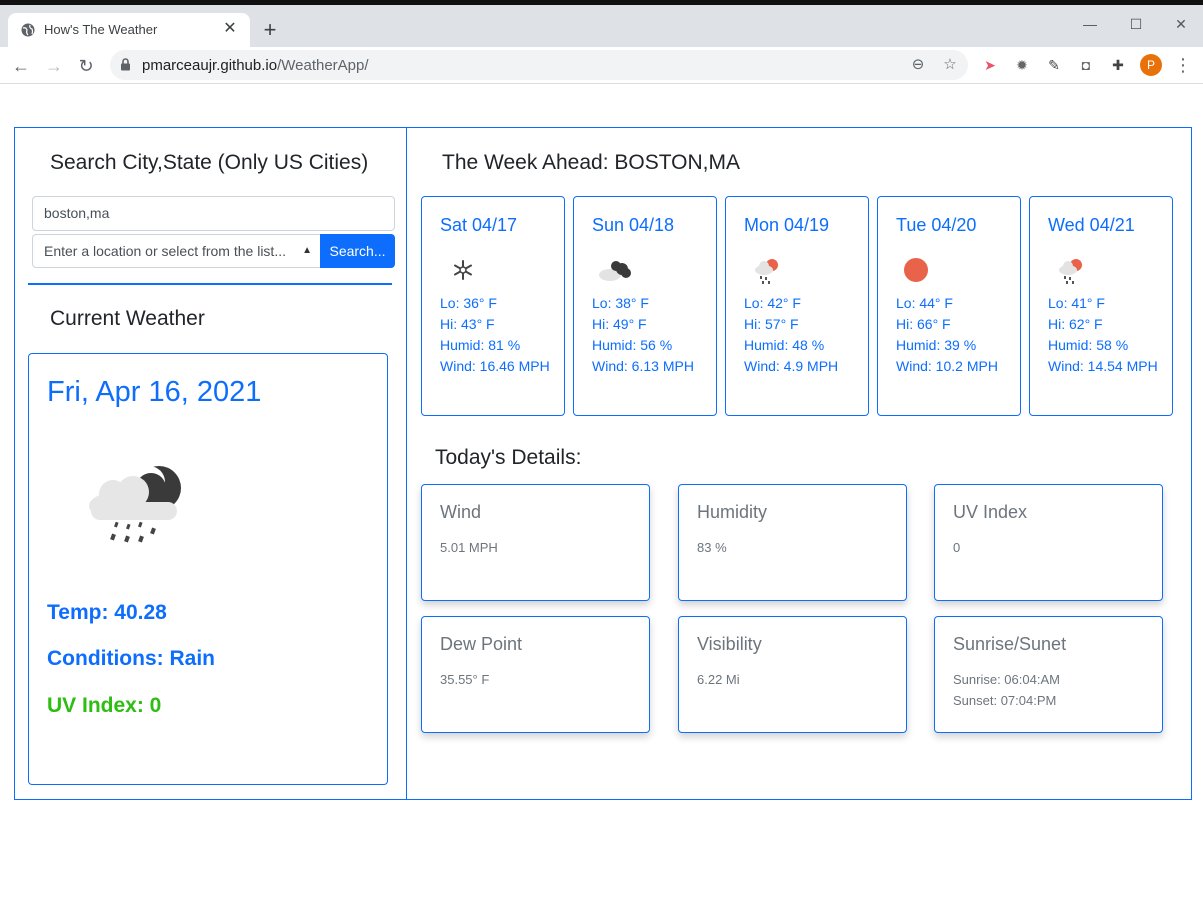 Image resolution: width=1203 pixels, height=897 pixels. Describe the element at coordinates (601, 26) in the screenshot. I see `tab-strip: How's The Weather ✕ + — ☐ ✕` at that location.